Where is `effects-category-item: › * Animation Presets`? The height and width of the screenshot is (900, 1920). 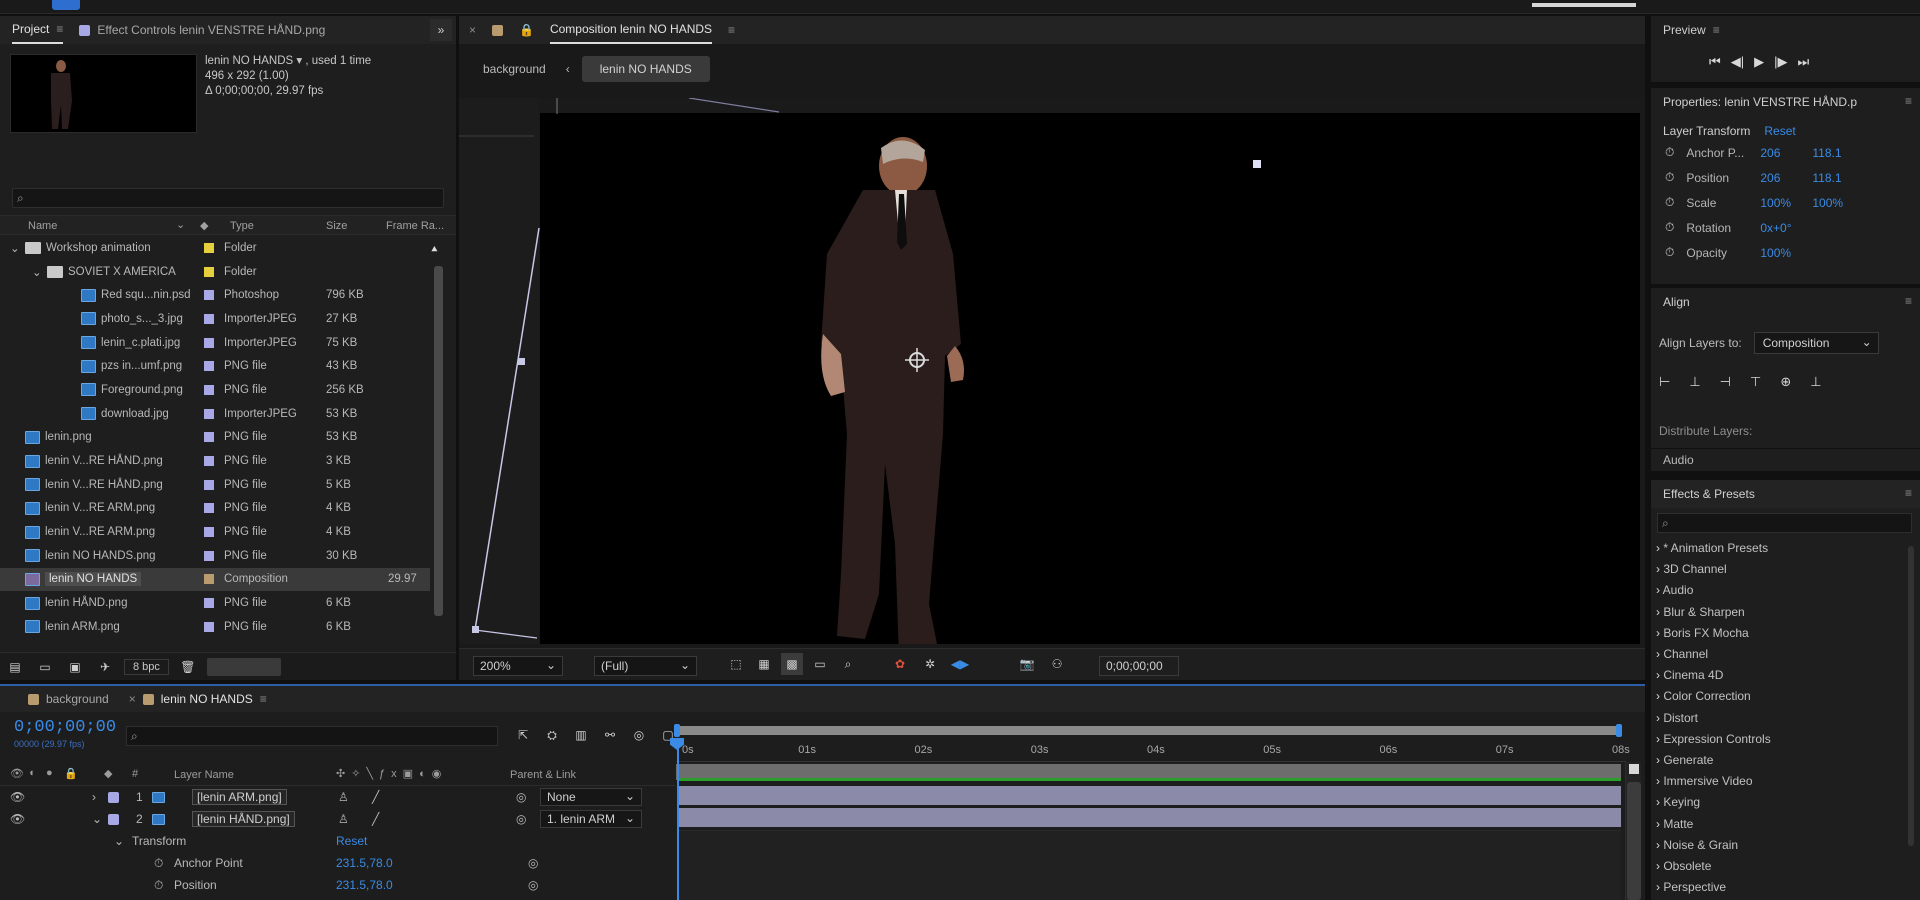 effects-category-item: › * Animation Presets is located at coordinates (1712, 548).